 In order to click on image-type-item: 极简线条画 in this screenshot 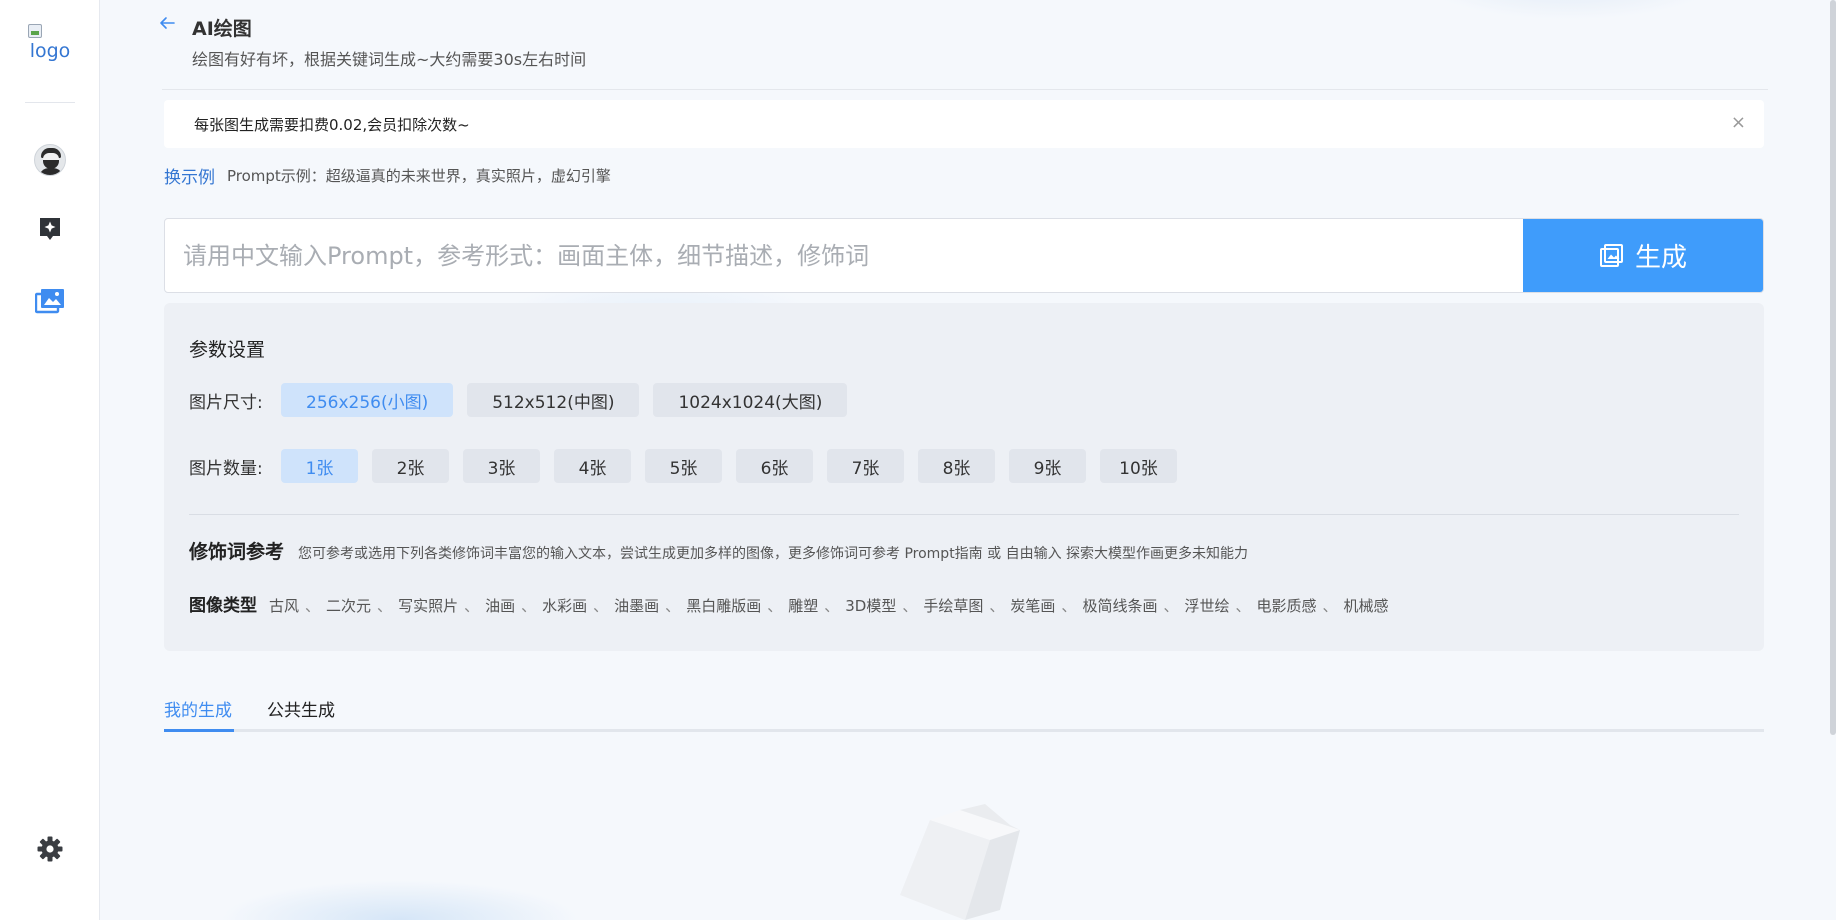, I will do `click(1119, 605)`.